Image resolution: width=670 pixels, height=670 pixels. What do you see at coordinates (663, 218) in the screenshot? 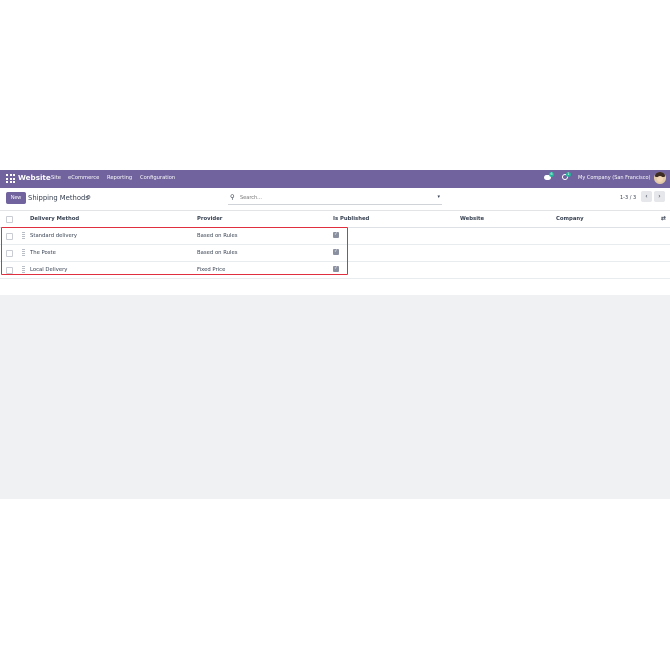
I see `optional-columns-icon: ⇄` at bounding box center [663, 218].